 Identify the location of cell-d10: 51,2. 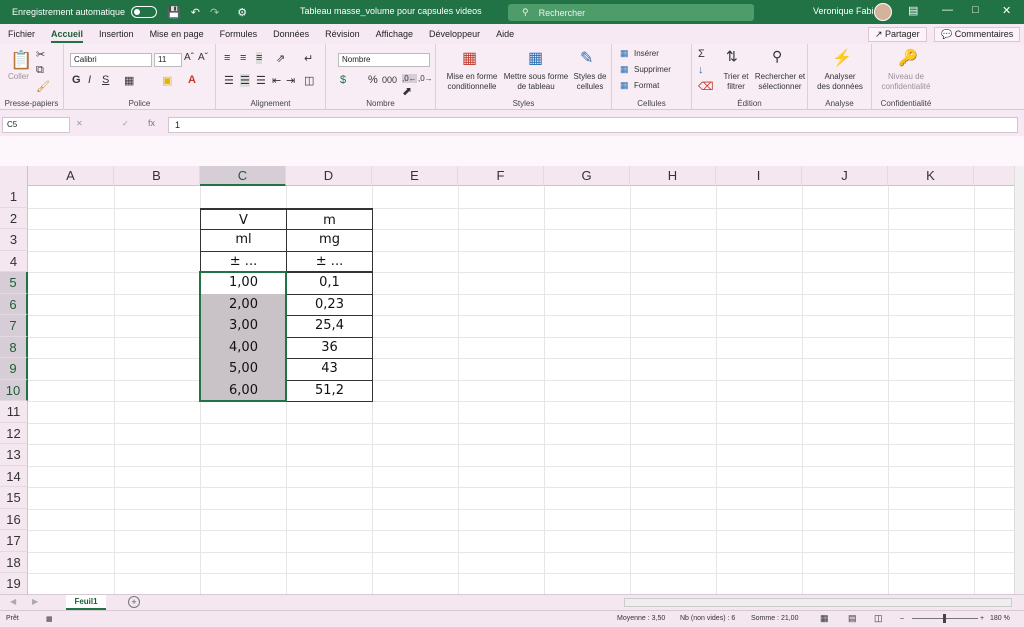
(329, 390).